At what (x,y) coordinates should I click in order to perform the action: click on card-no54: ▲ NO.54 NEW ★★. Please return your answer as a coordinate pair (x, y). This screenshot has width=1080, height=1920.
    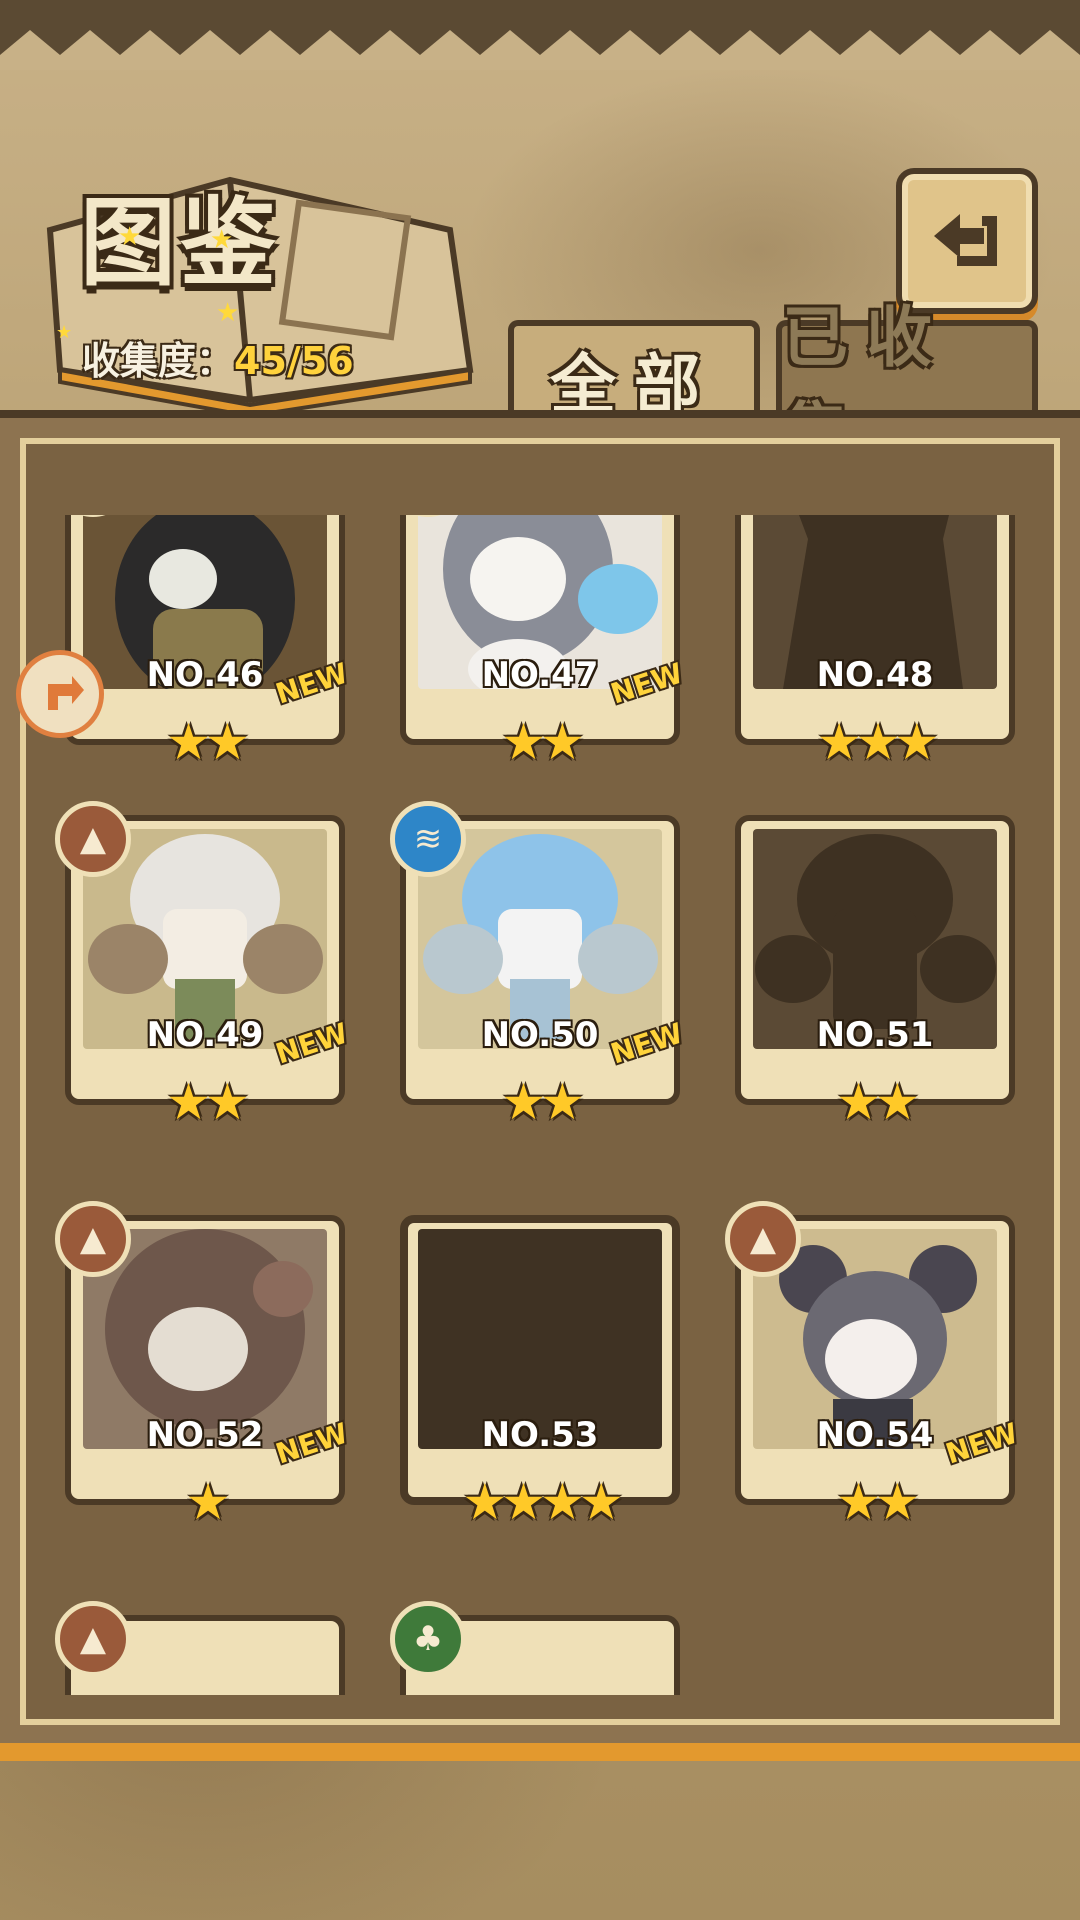
    Looking at the image, I should click on (873, 1368).